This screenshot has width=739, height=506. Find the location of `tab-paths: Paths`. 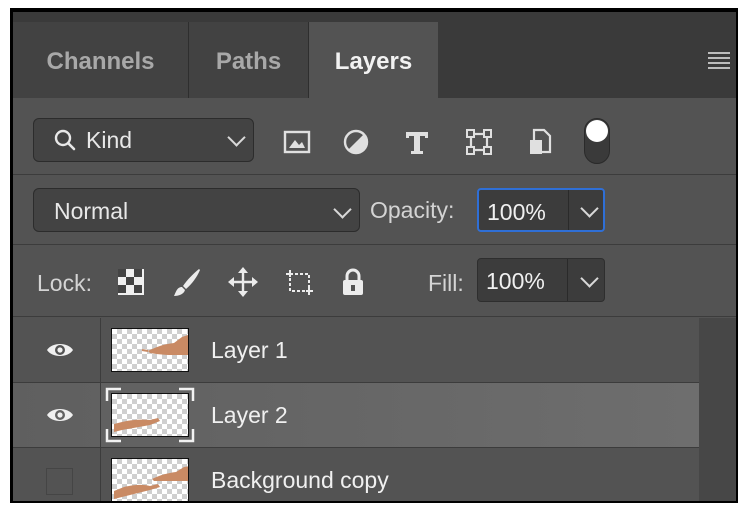

tab-paths: Paths is located at coordinates (249, 60).